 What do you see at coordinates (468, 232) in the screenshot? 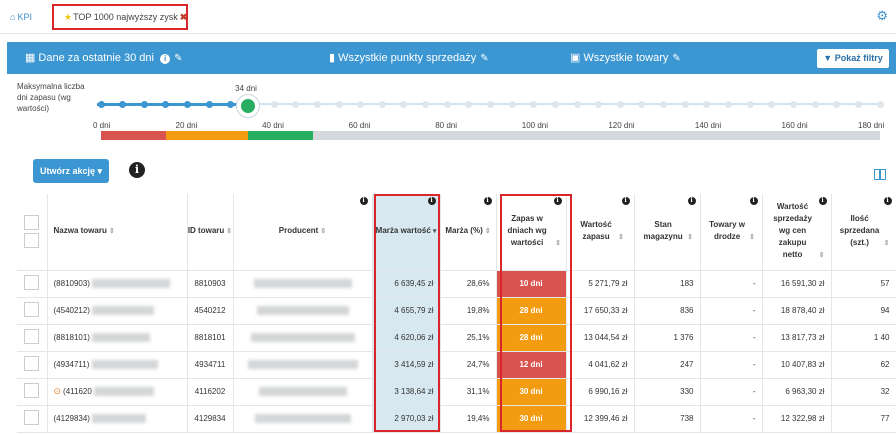
I see `col-margin-pct: i Marża (%) ⇕` at bounding box center [468, 232].